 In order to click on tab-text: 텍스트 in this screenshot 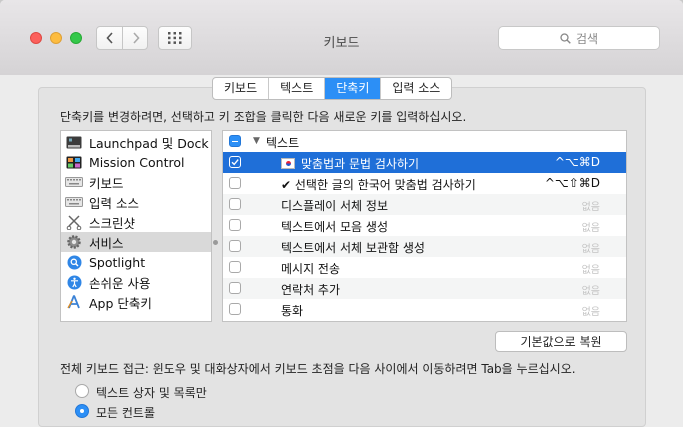, I will do `click(297, 88)`.